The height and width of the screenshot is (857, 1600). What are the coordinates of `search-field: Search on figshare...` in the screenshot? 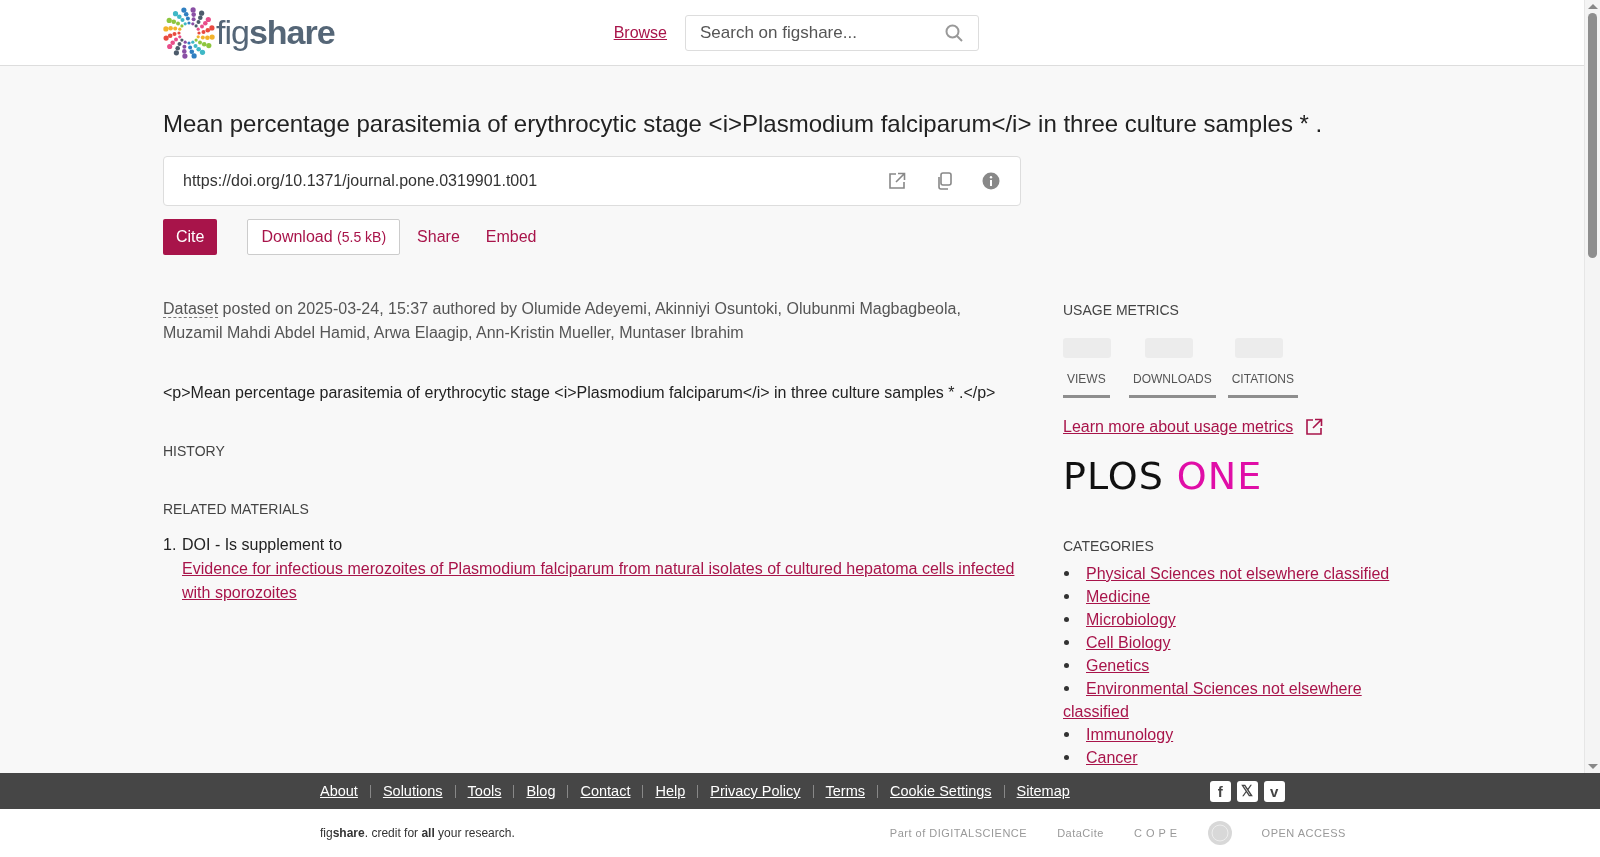 It's located at (832, 32).